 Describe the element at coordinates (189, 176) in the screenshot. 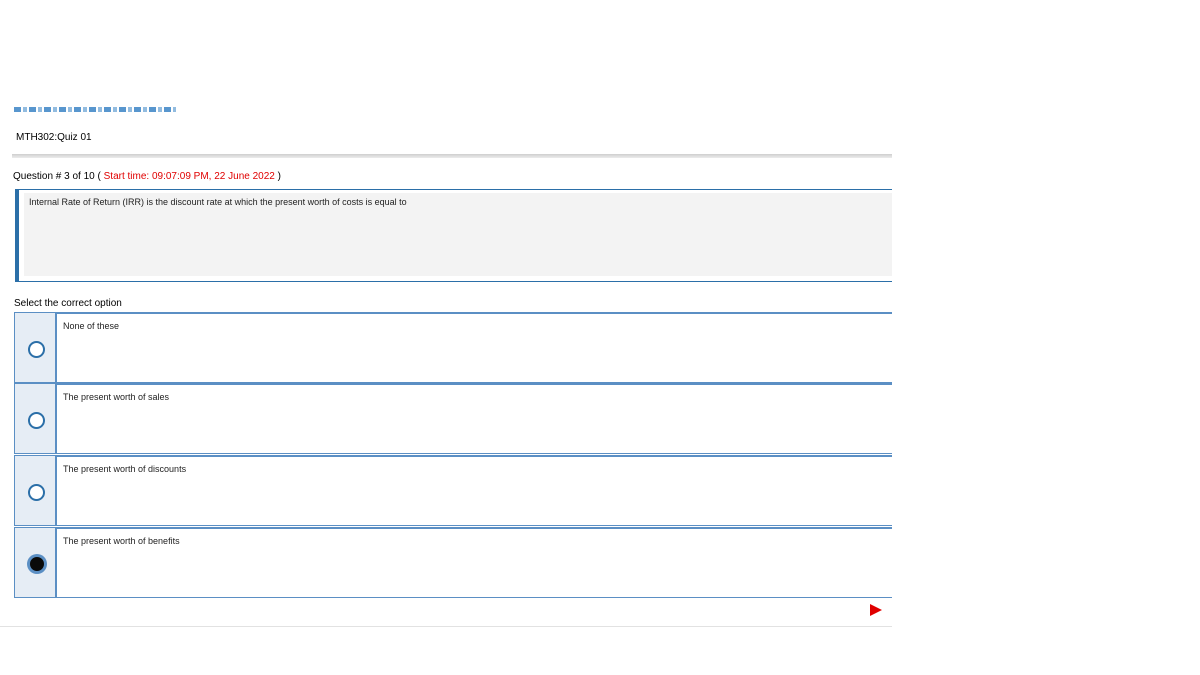

I see `start-time: Start time: 09:07:09 PM, 22 June 2022` at that location.